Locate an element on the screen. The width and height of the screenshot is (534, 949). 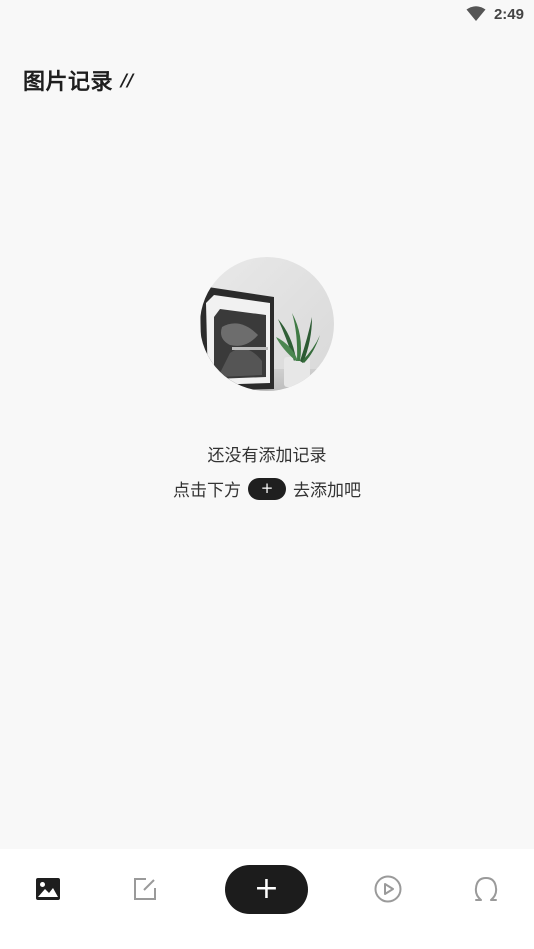
empty-state-title: 还没有添加记录 is located at coordinates (267, 456).